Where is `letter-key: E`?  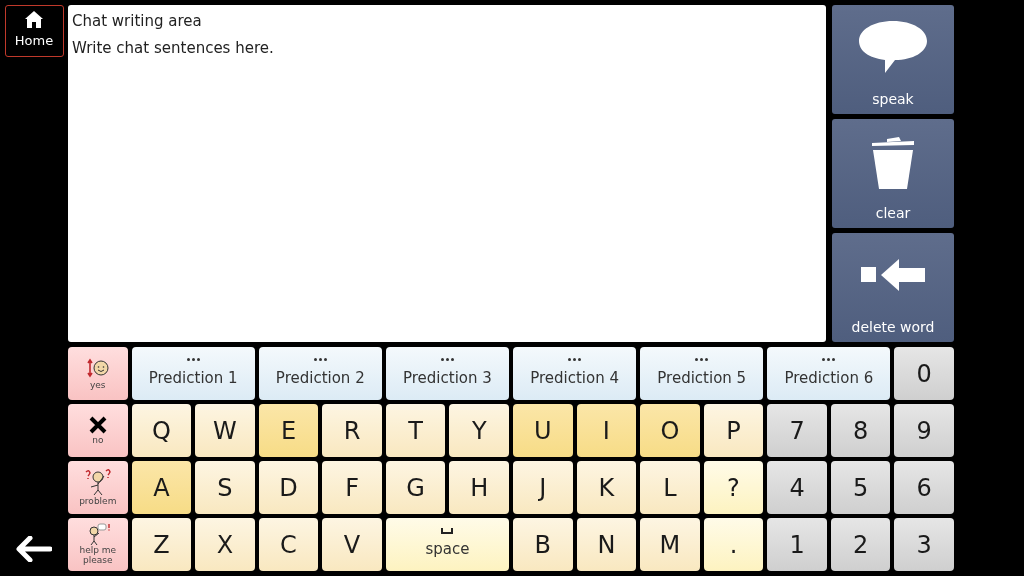
letter-key: E is located at coordinates (288, 430).